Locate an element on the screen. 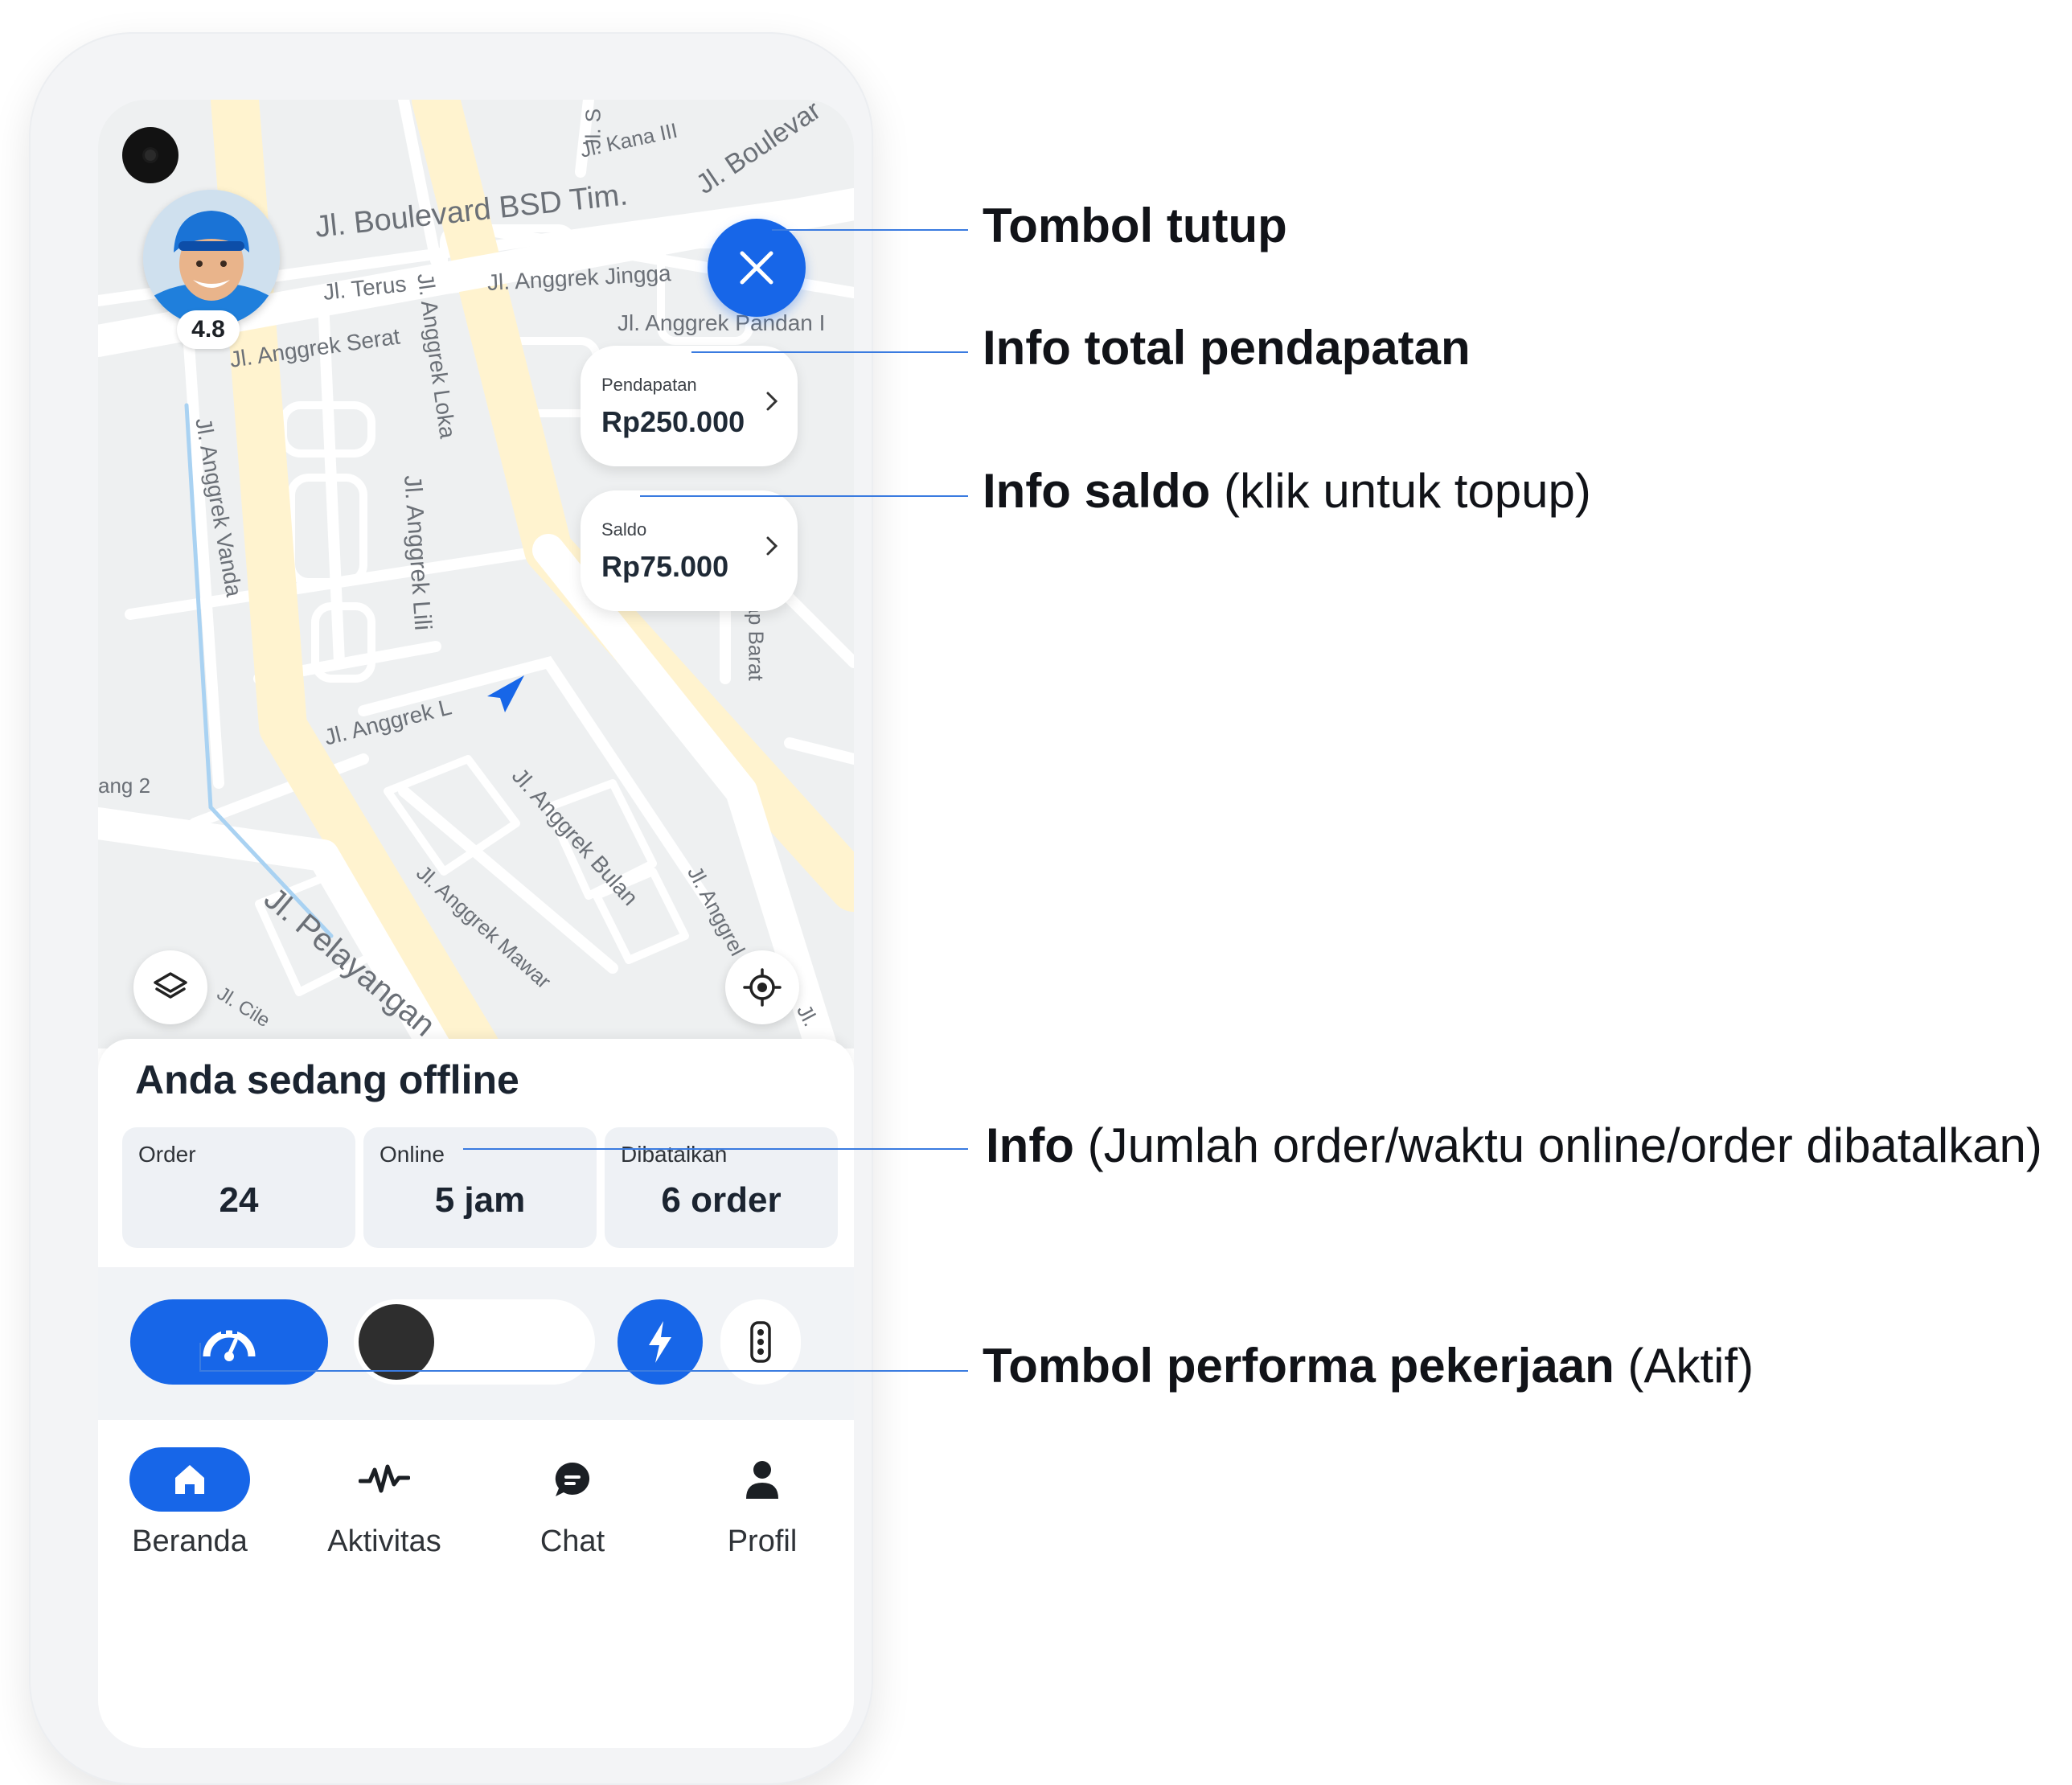 The image size is (2072, 1785). home-icon is located at coordinates (189, 1479).